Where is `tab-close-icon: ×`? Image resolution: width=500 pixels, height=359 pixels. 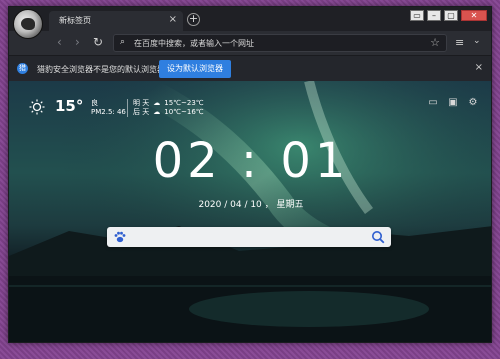 tab-close-icon: × is located at coordinates (173, 19).